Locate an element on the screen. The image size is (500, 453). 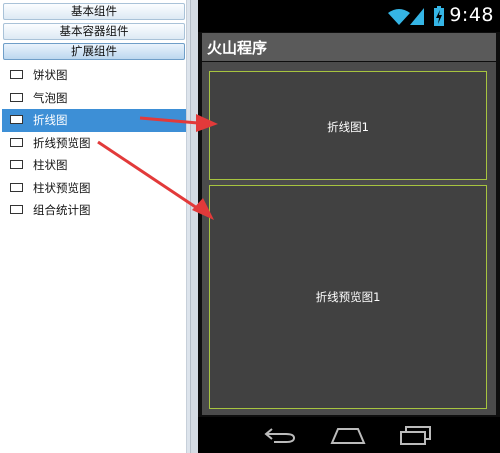
component-label: 饼状图 is located at coordinates (50, 75).